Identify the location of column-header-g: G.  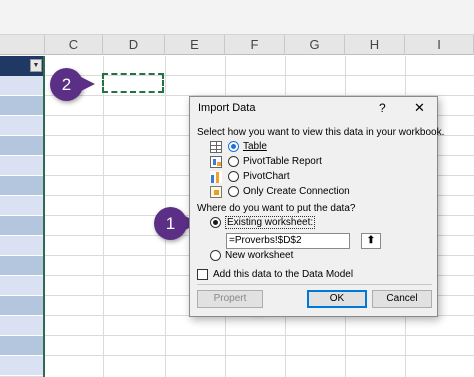
(315, 45).